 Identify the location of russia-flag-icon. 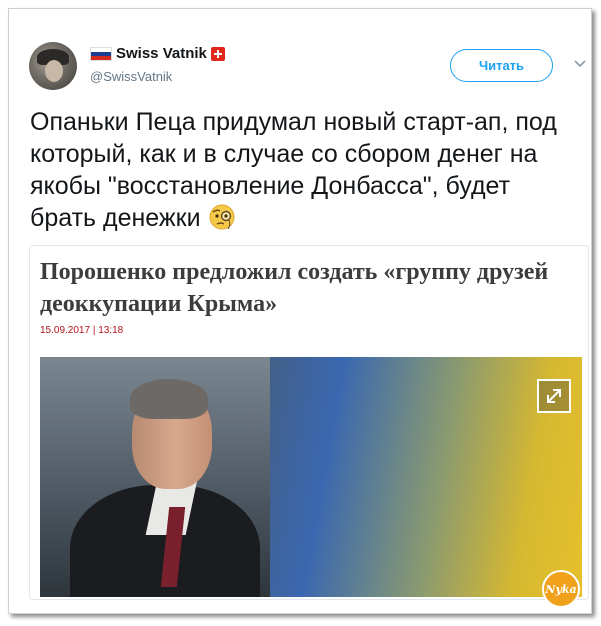
(101, 53).